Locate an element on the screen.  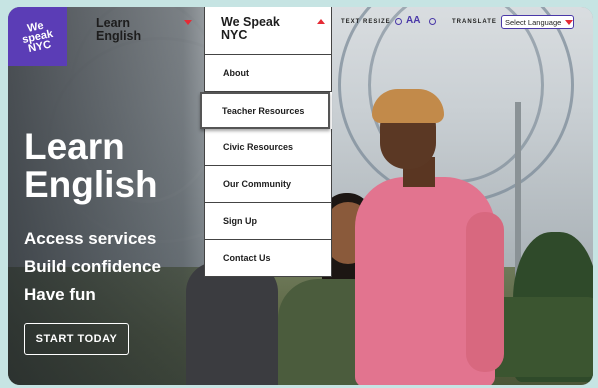
menu-item-civic-resources: Civic Resources is located at coordinates (268, 147).